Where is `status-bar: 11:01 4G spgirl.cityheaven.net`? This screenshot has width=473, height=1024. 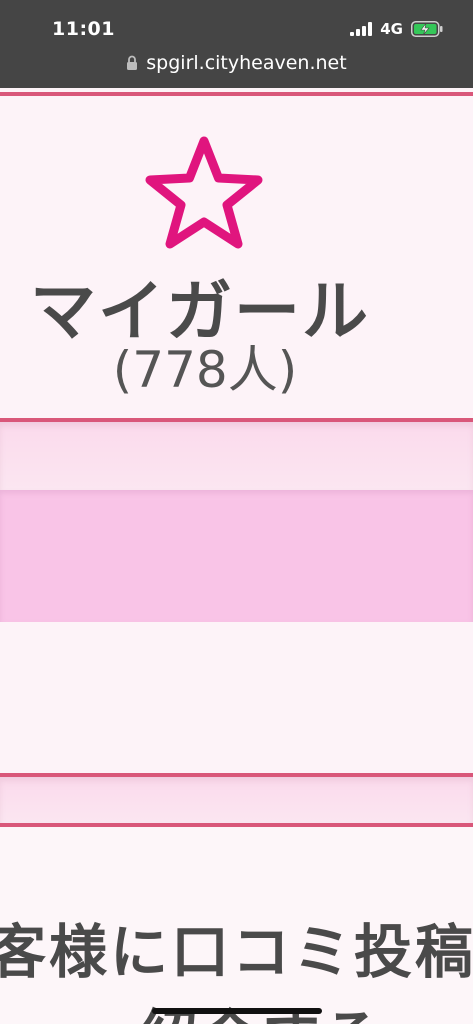
status-bar: 11:01 4G spgirl.cityheaven.net is located at coordinates (236, 44).